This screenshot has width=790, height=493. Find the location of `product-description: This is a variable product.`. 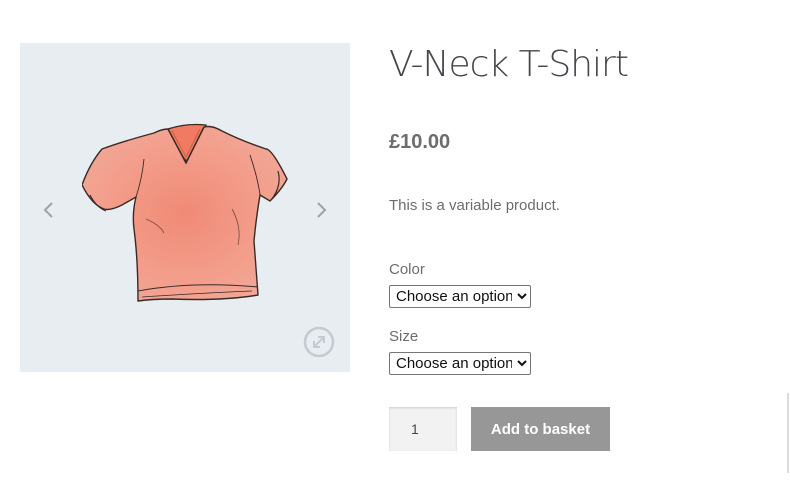

product-description: This is a variable product. is located at coordinates (474, 205).